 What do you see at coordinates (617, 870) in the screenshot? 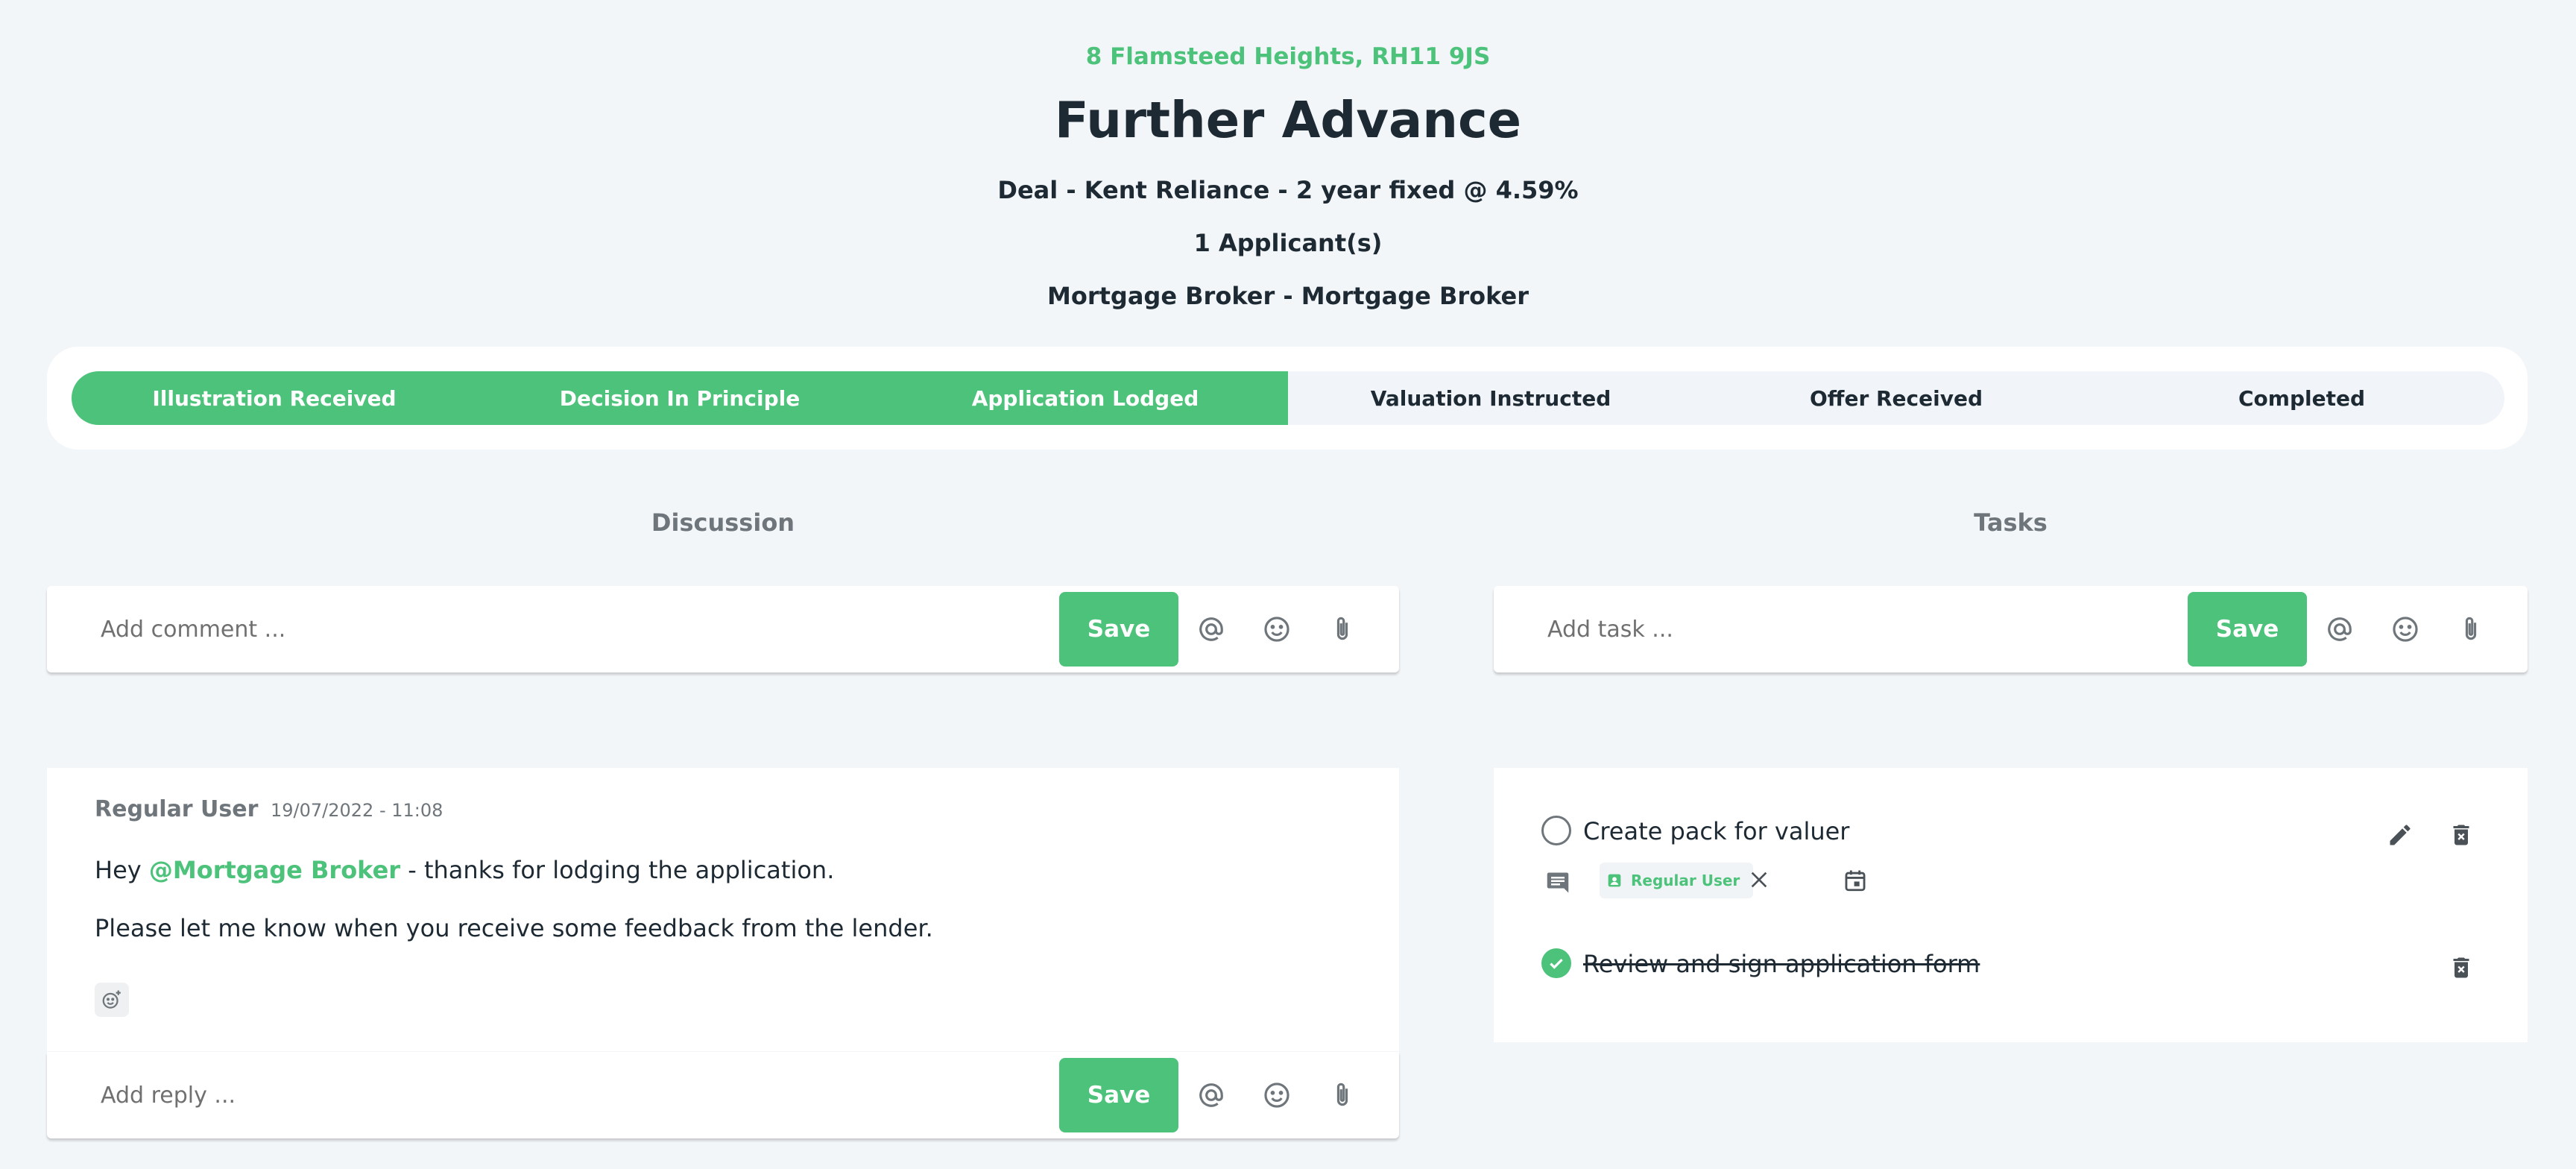
I see `comment-text-suffix: - thanks for lodging the application.` at bounding box center [617, 870].